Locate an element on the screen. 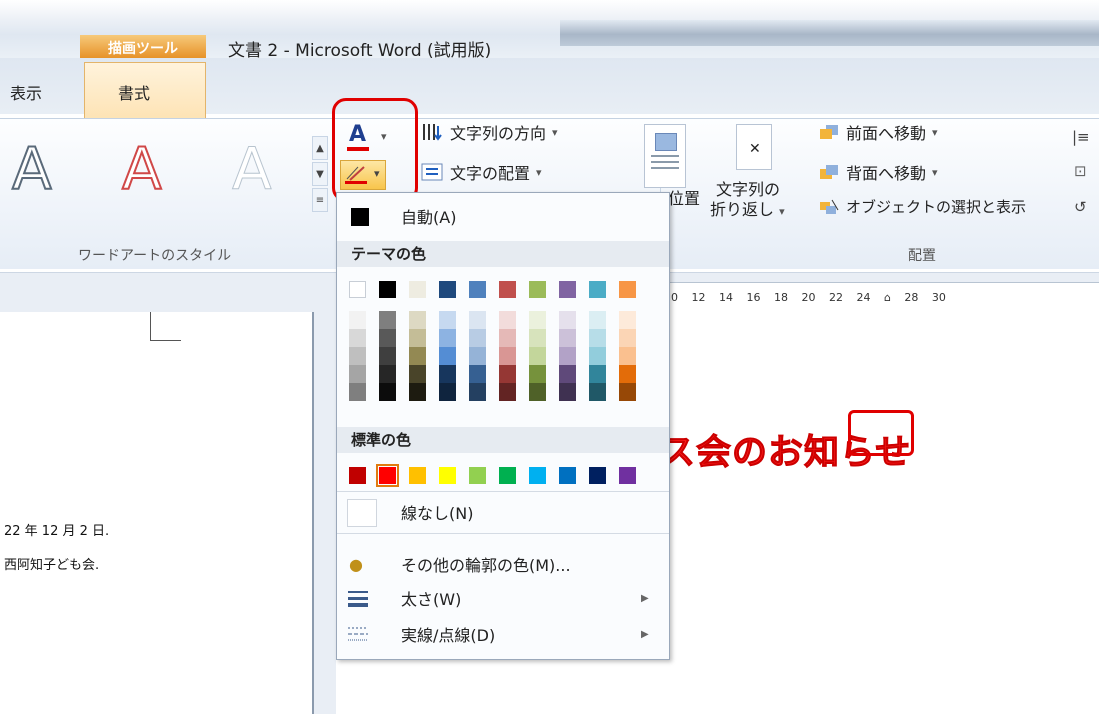 This screenshot has height=714, width=1099. wordart-style-1: A is located at coordinates (32, 169).